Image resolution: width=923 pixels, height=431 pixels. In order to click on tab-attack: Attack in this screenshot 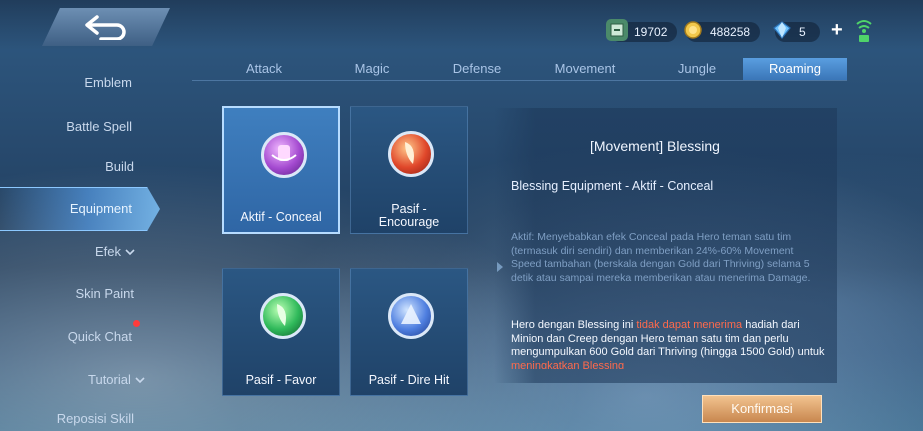, I will do `click(264, 69)`.